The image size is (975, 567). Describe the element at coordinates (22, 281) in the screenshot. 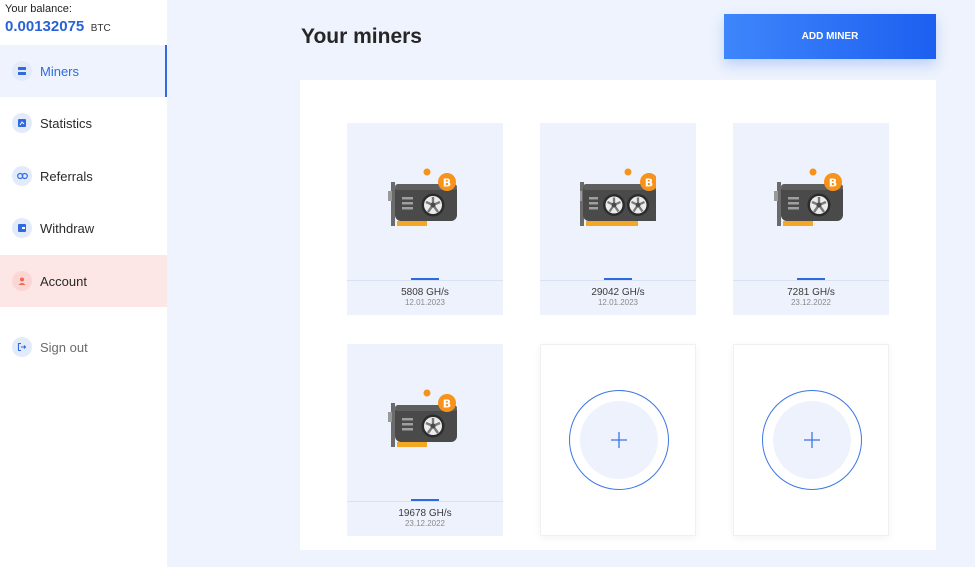

I see `user-icon` at that location.